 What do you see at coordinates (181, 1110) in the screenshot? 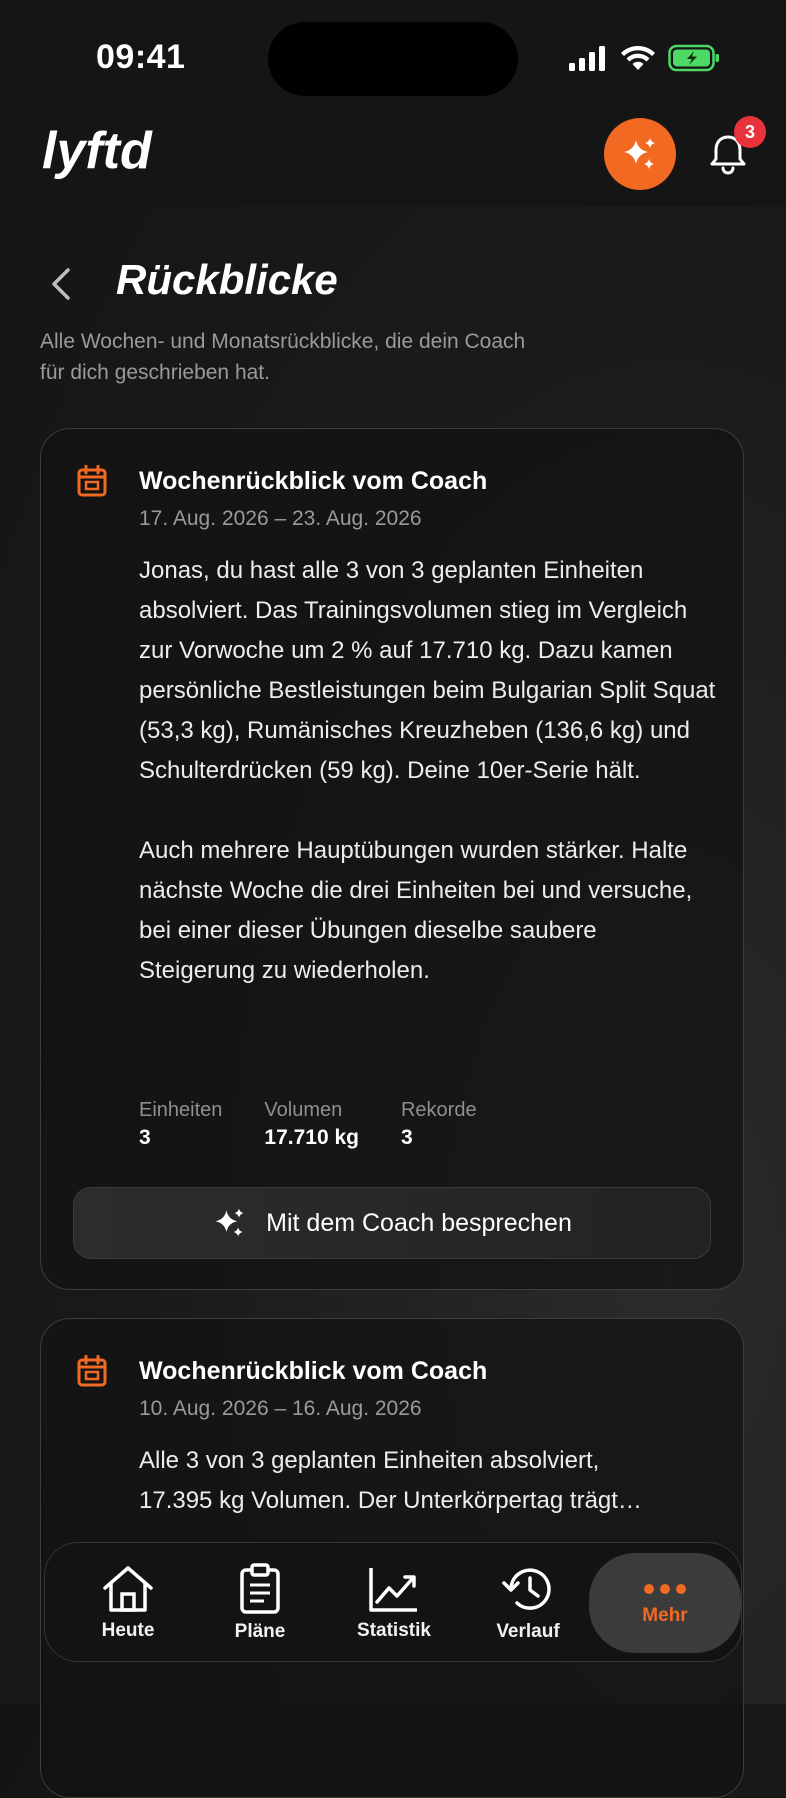
I see `stat-label: Einheiten` at bounding box center [181, 1110].